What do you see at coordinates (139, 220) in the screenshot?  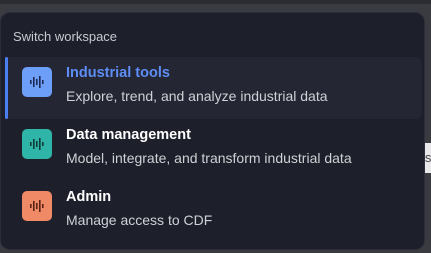 I see `workspace-description: Manage access to CDF` at bounding box center [139, 220].